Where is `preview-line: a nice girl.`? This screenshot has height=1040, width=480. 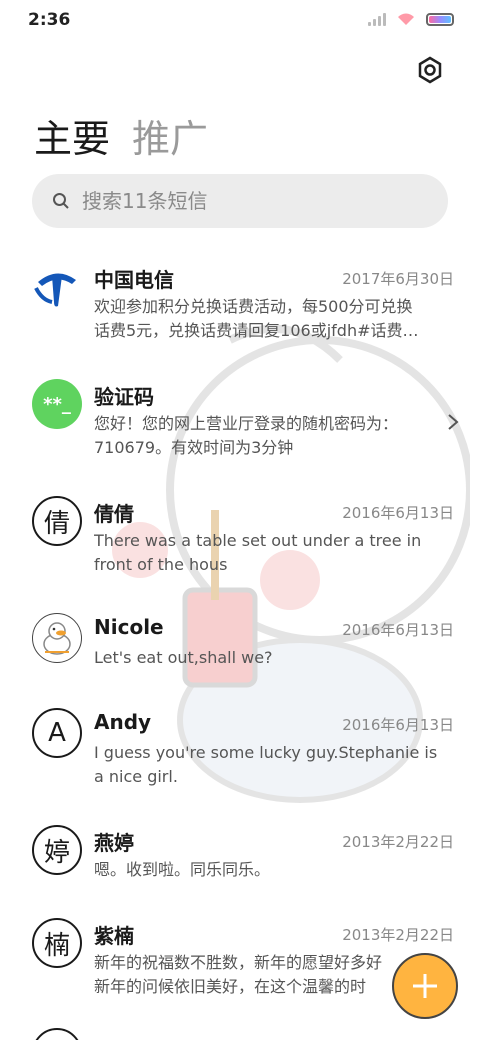
preview-line: a nice girl. is located at coordinates (136, 776).